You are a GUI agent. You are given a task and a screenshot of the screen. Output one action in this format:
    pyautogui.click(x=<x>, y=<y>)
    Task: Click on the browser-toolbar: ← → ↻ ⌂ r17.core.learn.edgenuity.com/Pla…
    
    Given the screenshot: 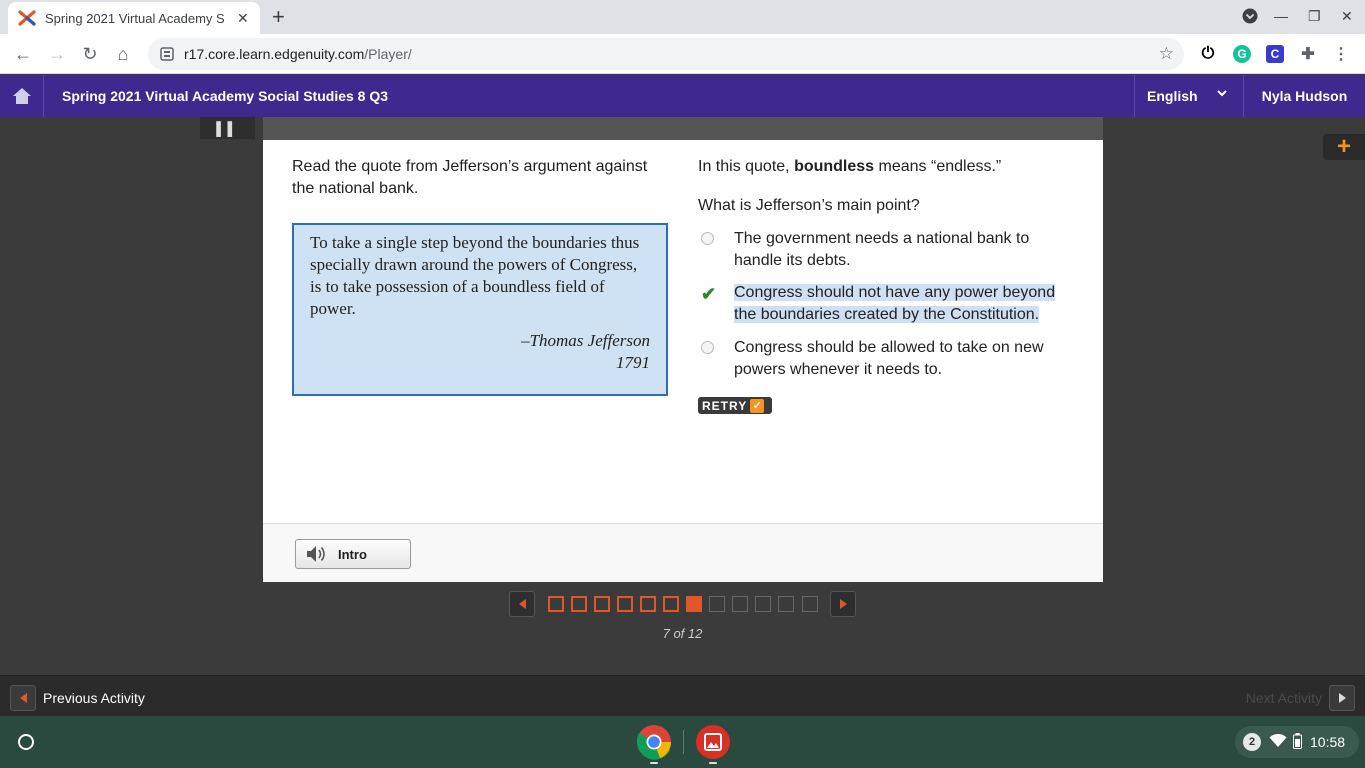 What is the action you would take?
    pyautogui.click(x=682, y=54)
    